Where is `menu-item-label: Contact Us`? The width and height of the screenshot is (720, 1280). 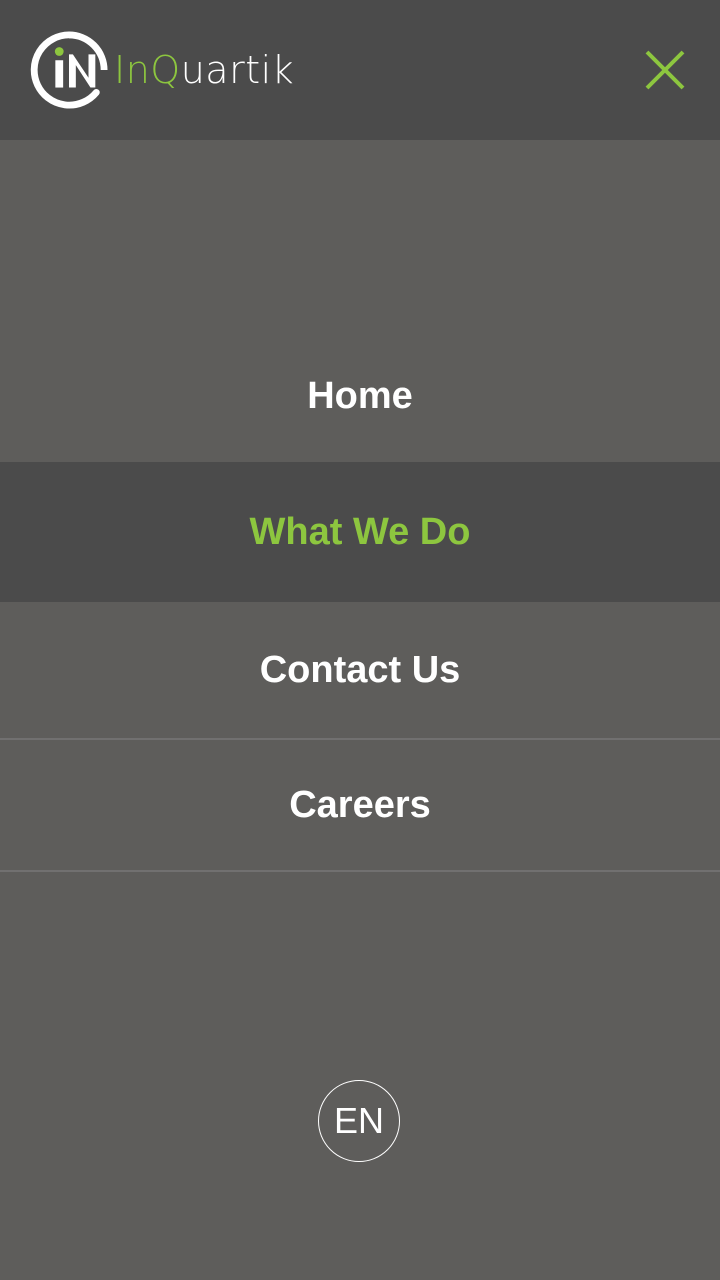
menu-item-label: Contact Us is located at coordinates (360, 669).